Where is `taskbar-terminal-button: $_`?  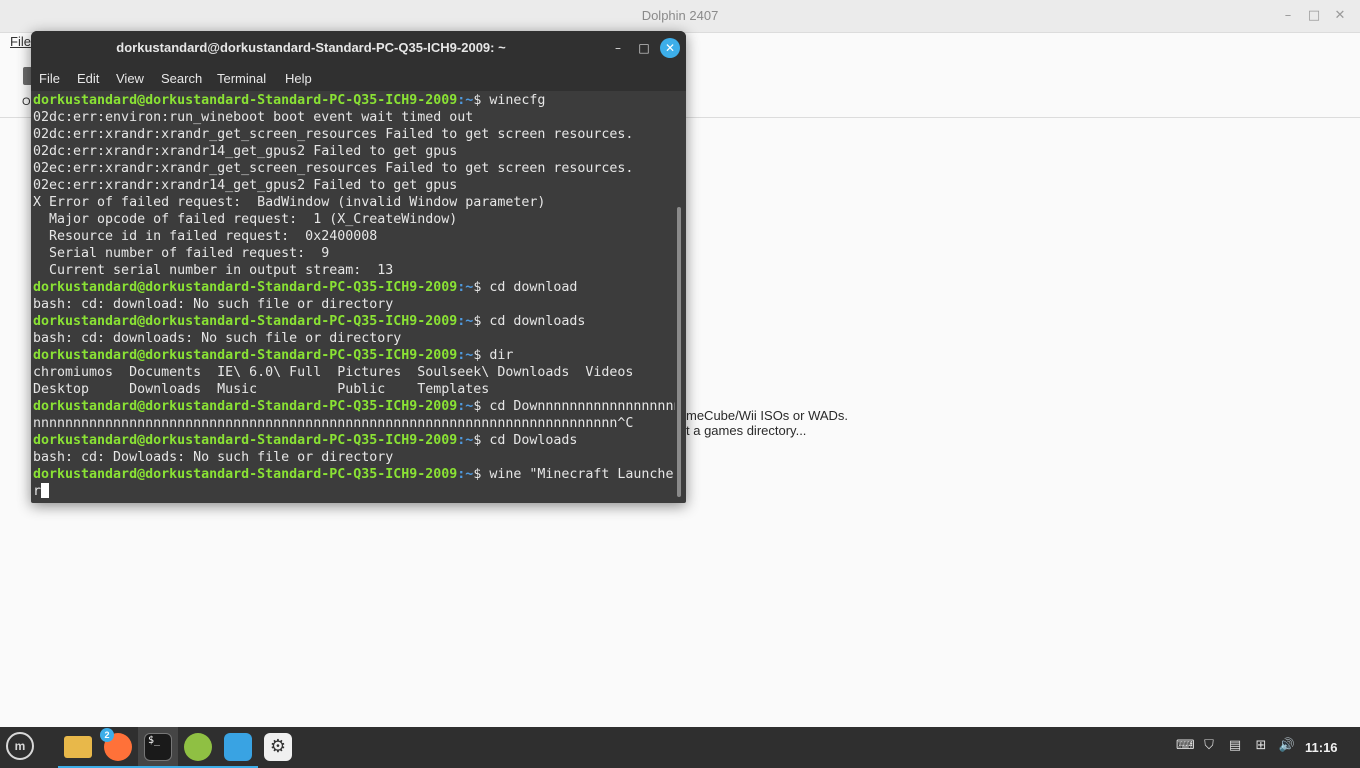
taskbar-terminal-button: $_ is located at coordinates (158, 747).